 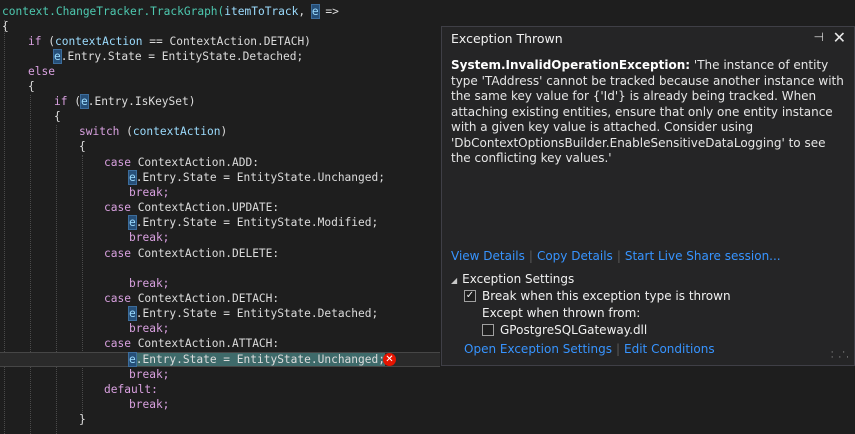 I want to click on module-row: GPostgreSQLGateway.dll, so click(x=564, y=330).